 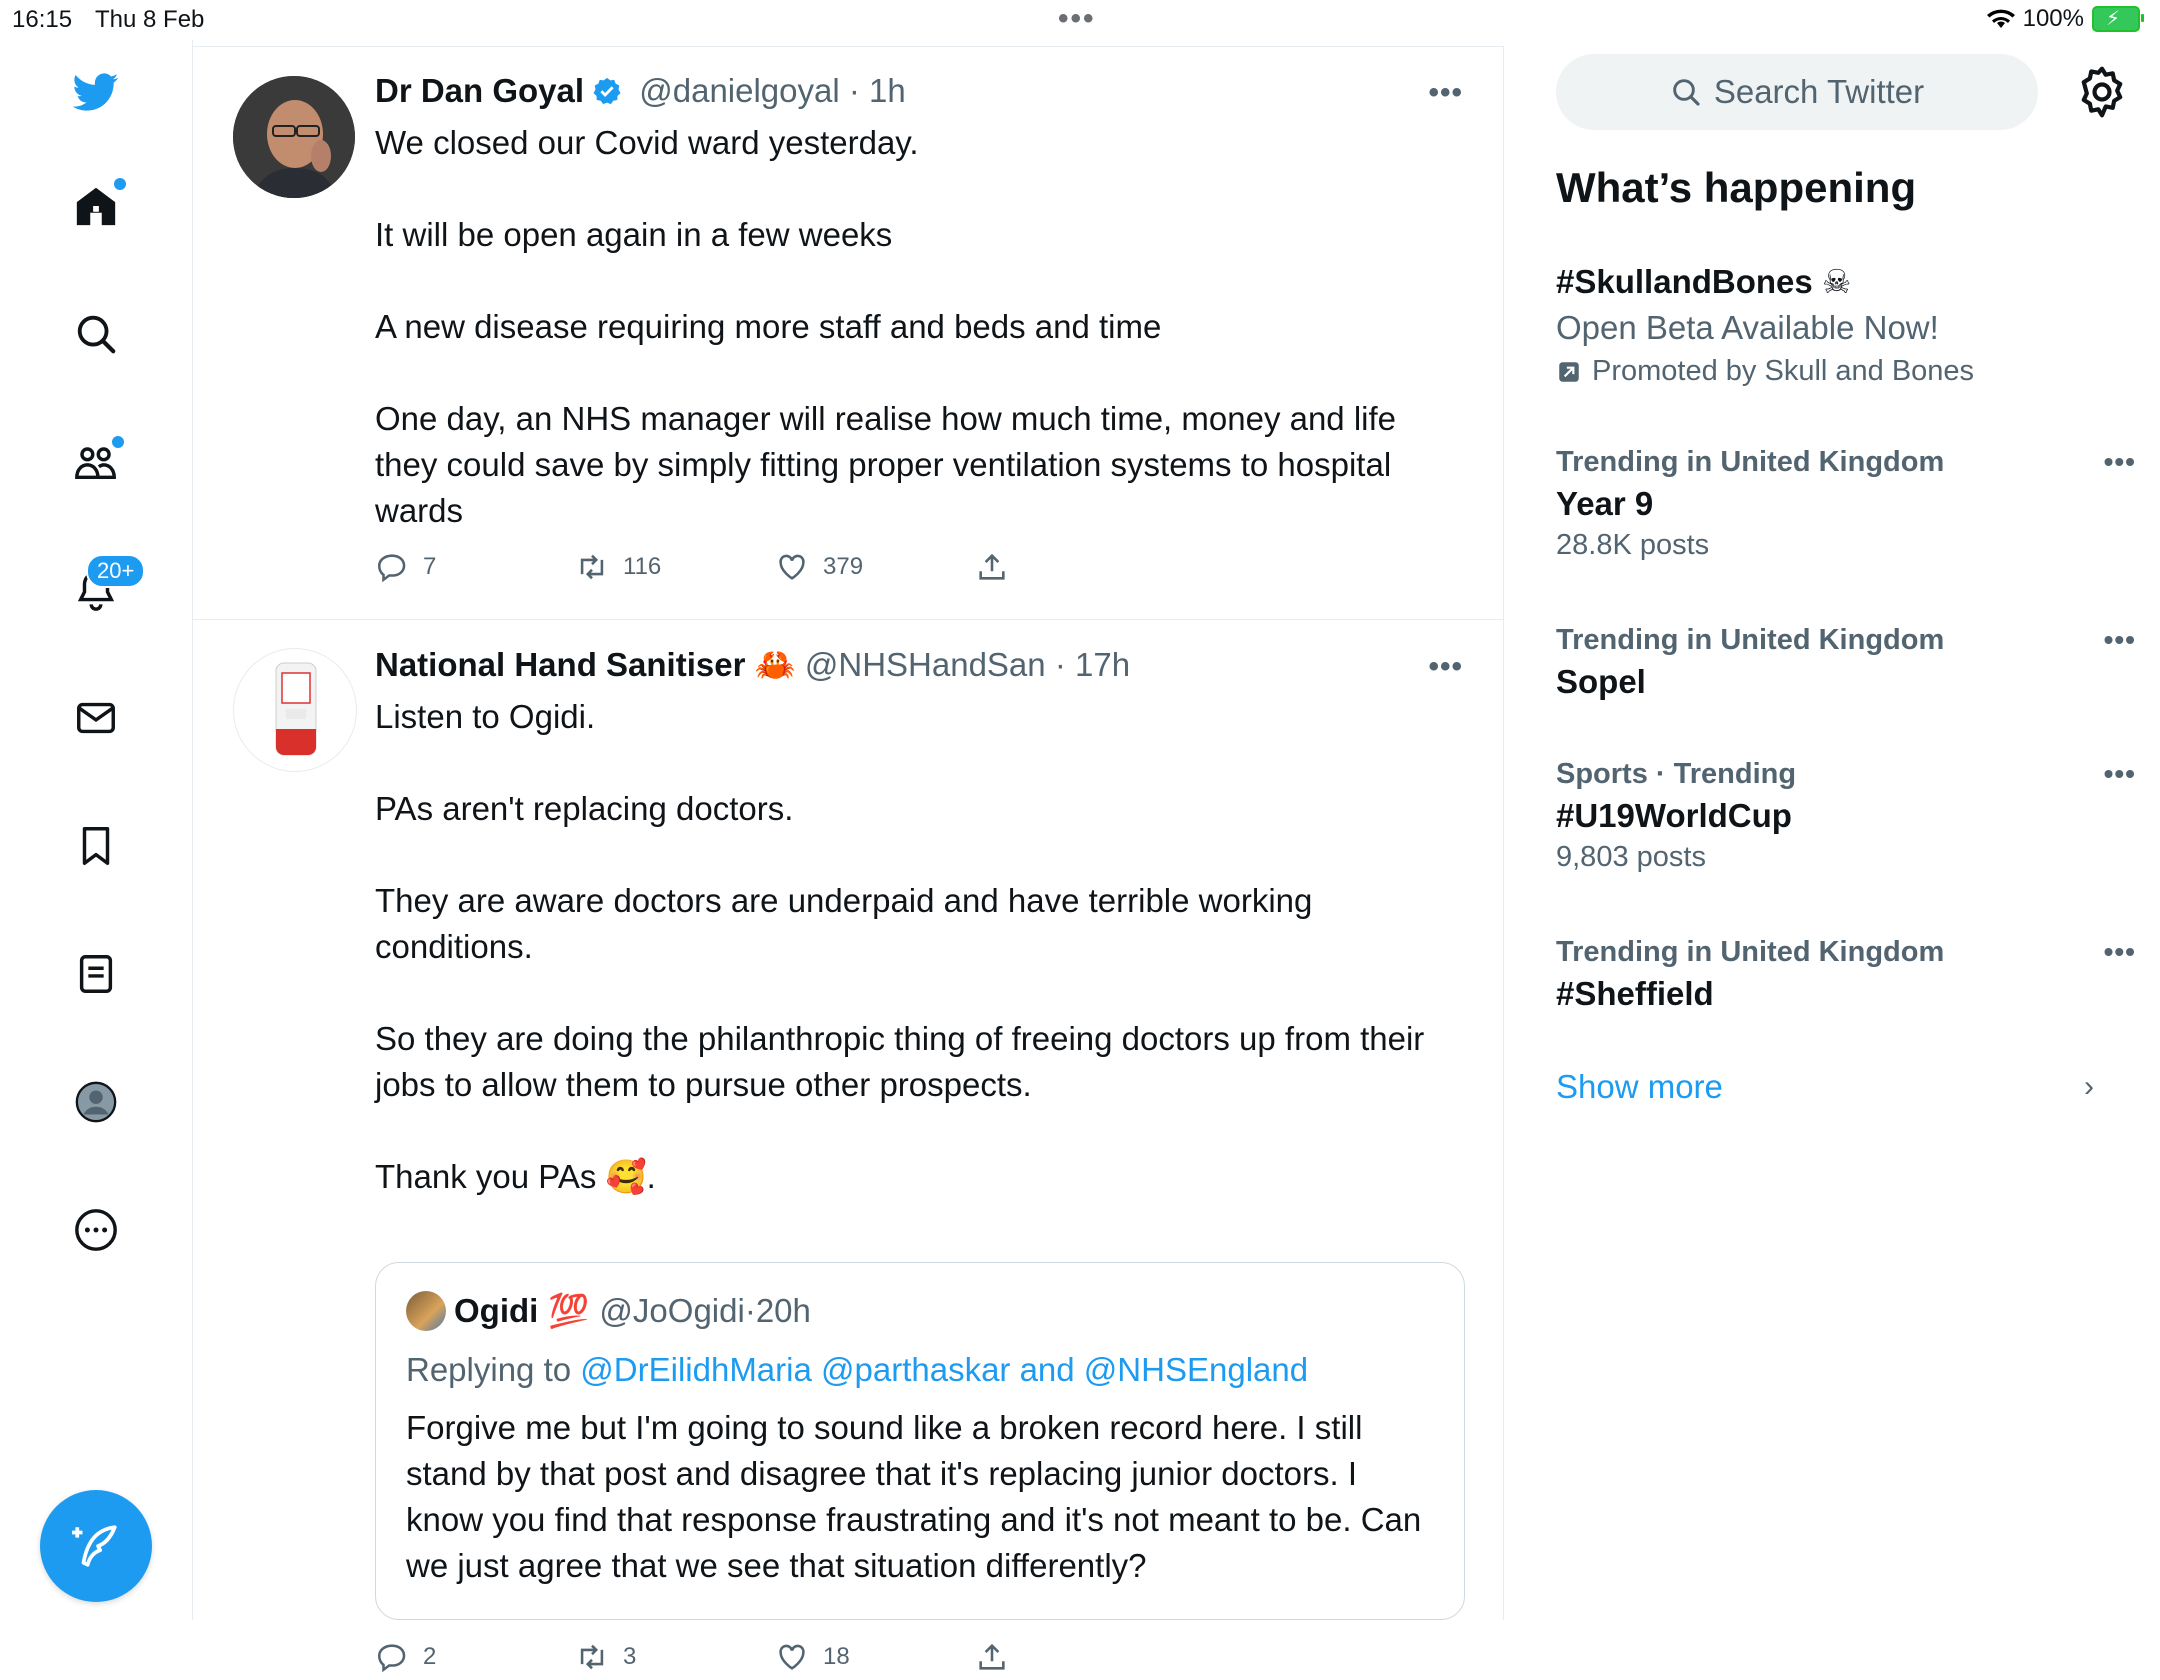 What do you see at coordinates (1601, 681) in the screenshot?
I see `trend-name: Sopel` at bounding box center [1601, 681].